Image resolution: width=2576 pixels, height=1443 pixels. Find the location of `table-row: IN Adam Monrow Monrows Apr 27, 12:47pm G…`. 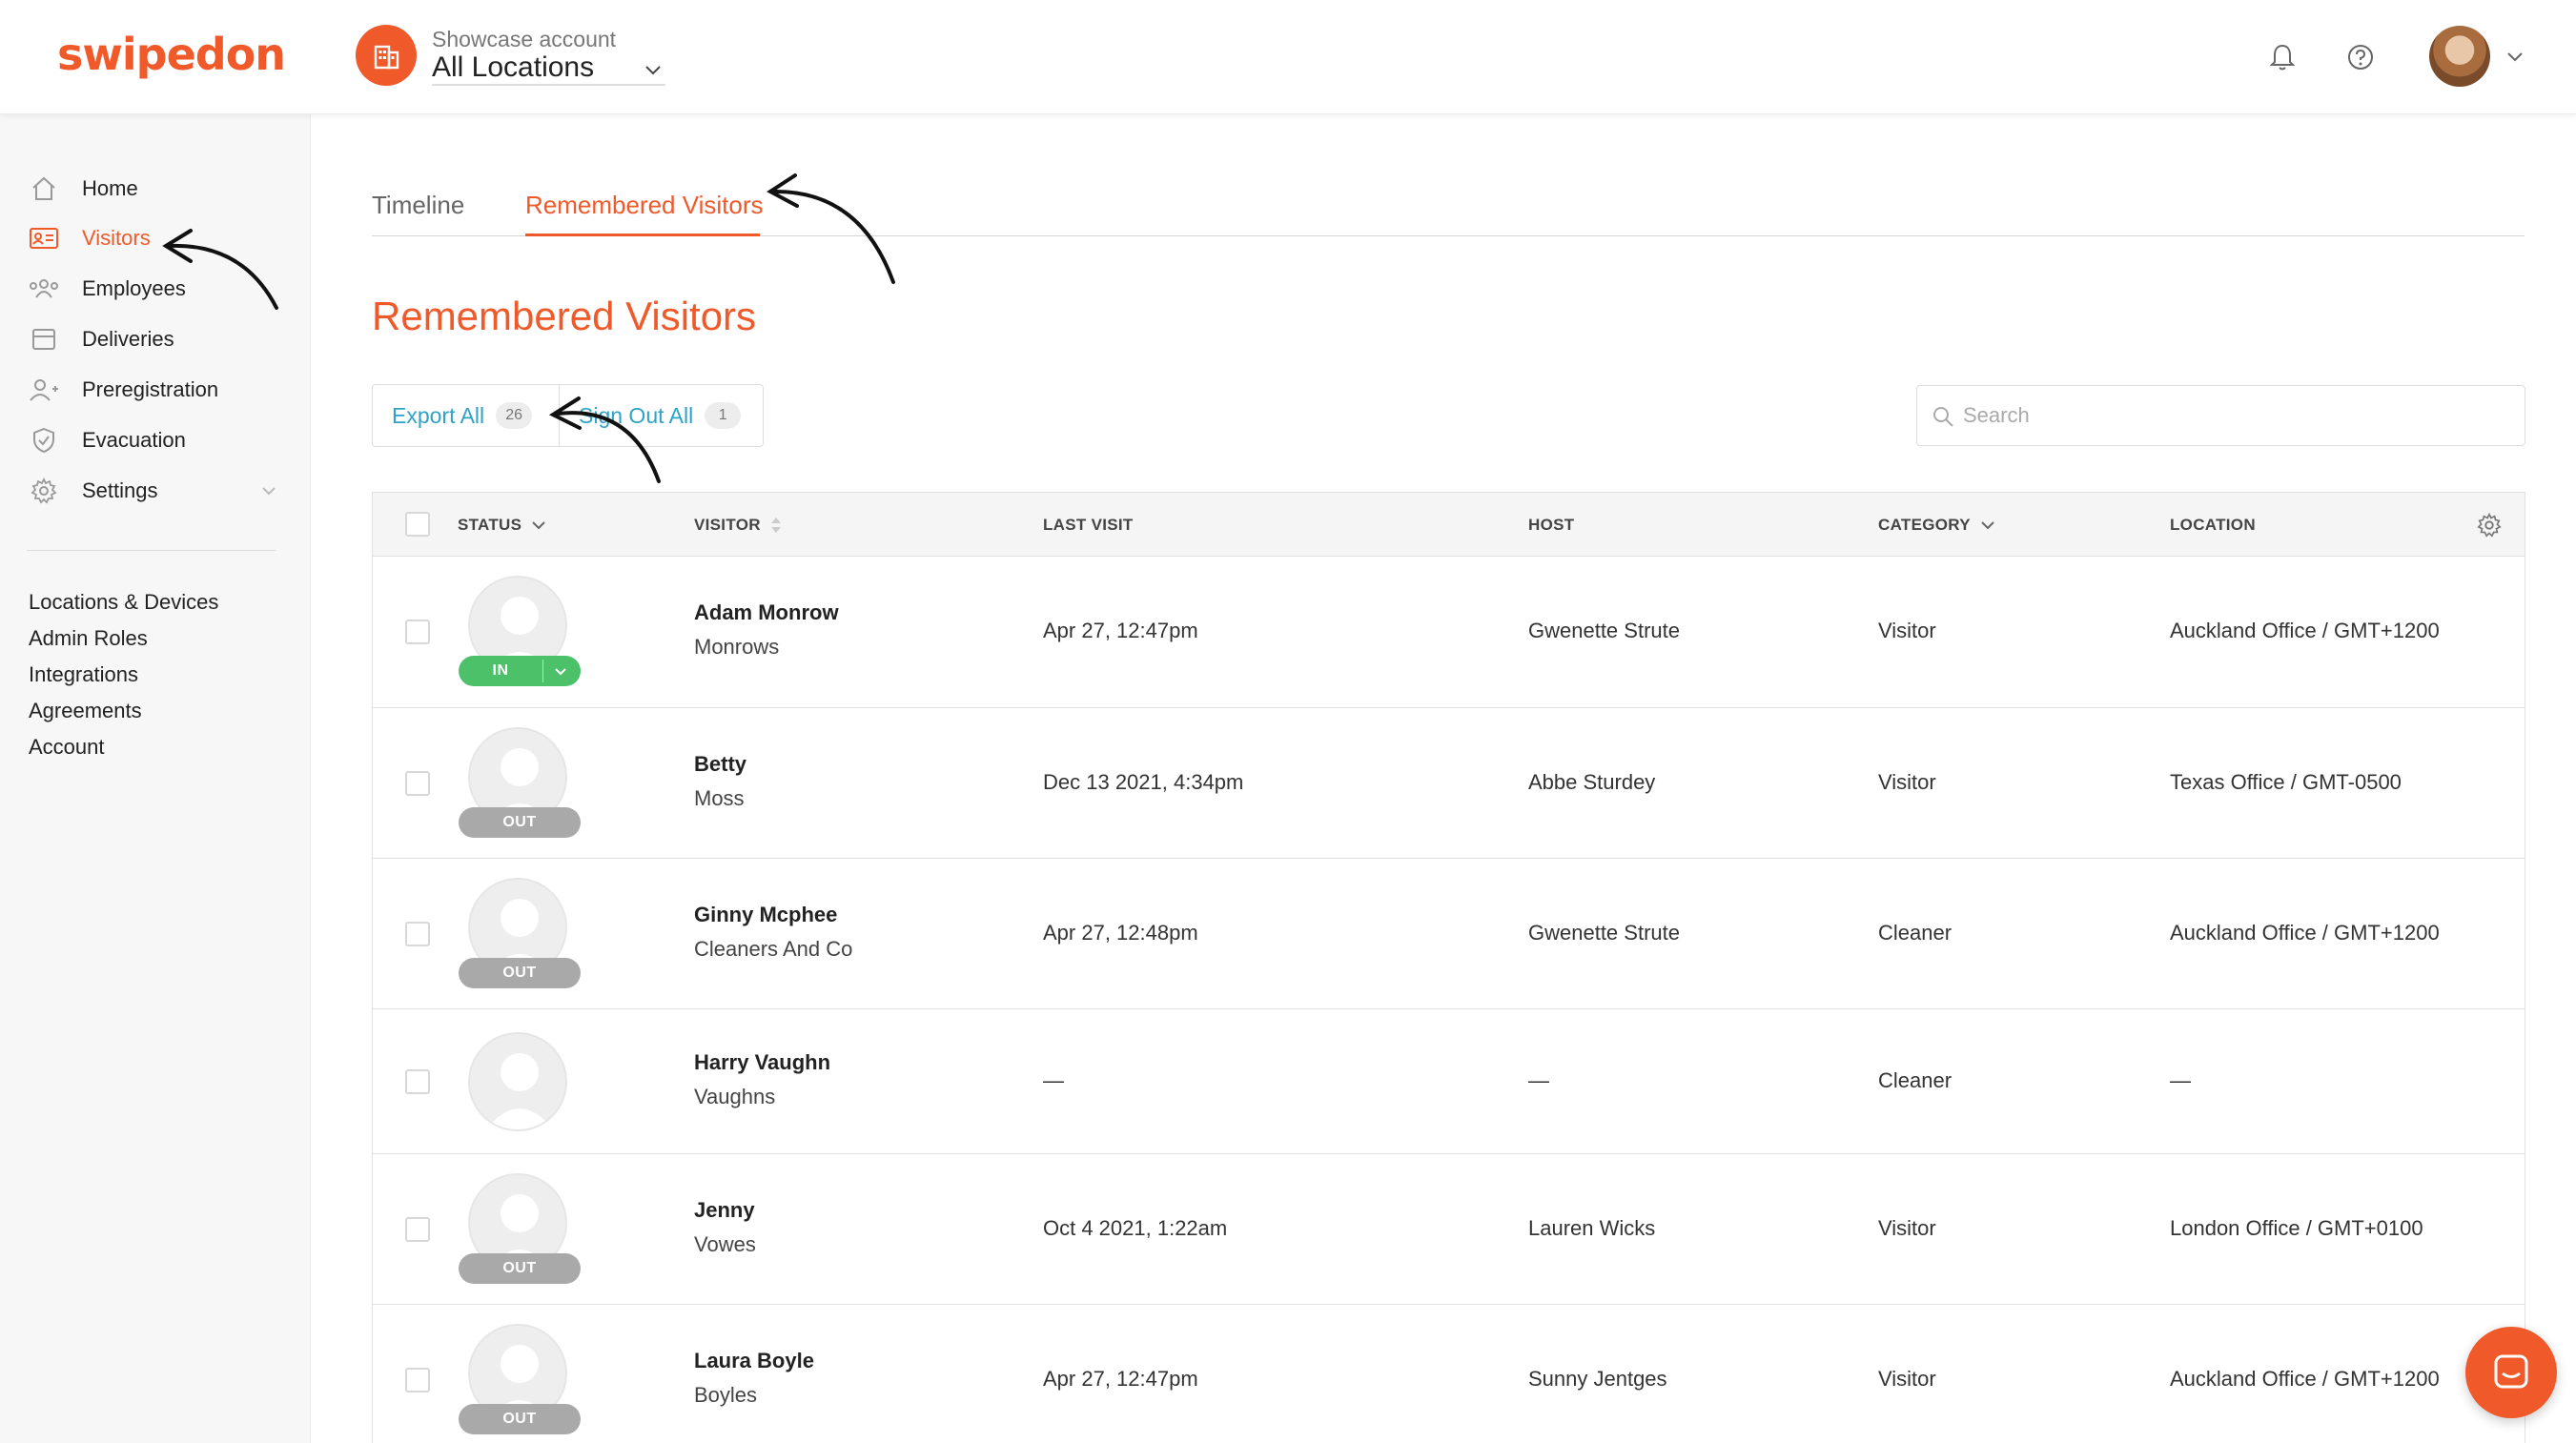

table-row: IN Adam Monrow Monrows Apr 27, 12:47pm G… is located at coordinates (1449, 632).